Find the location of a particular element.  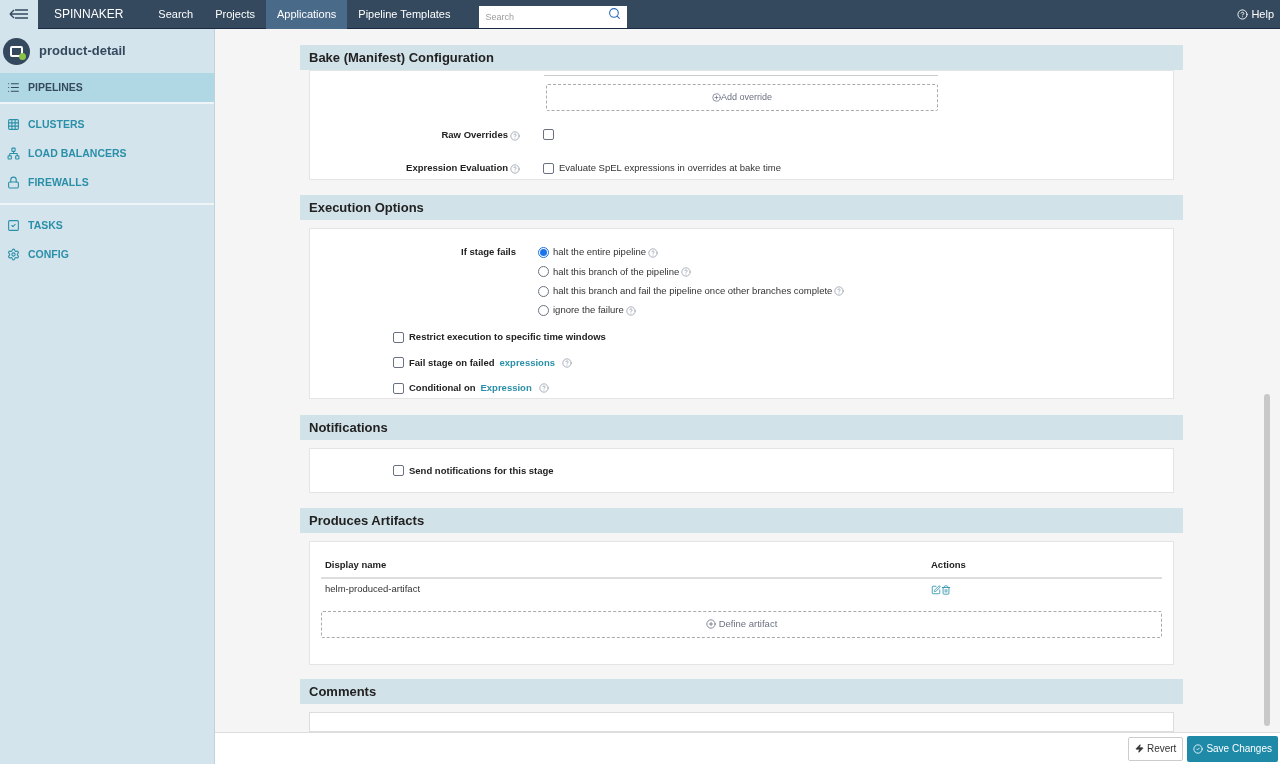

column-header: Display name is located at coordinates (356, 565).